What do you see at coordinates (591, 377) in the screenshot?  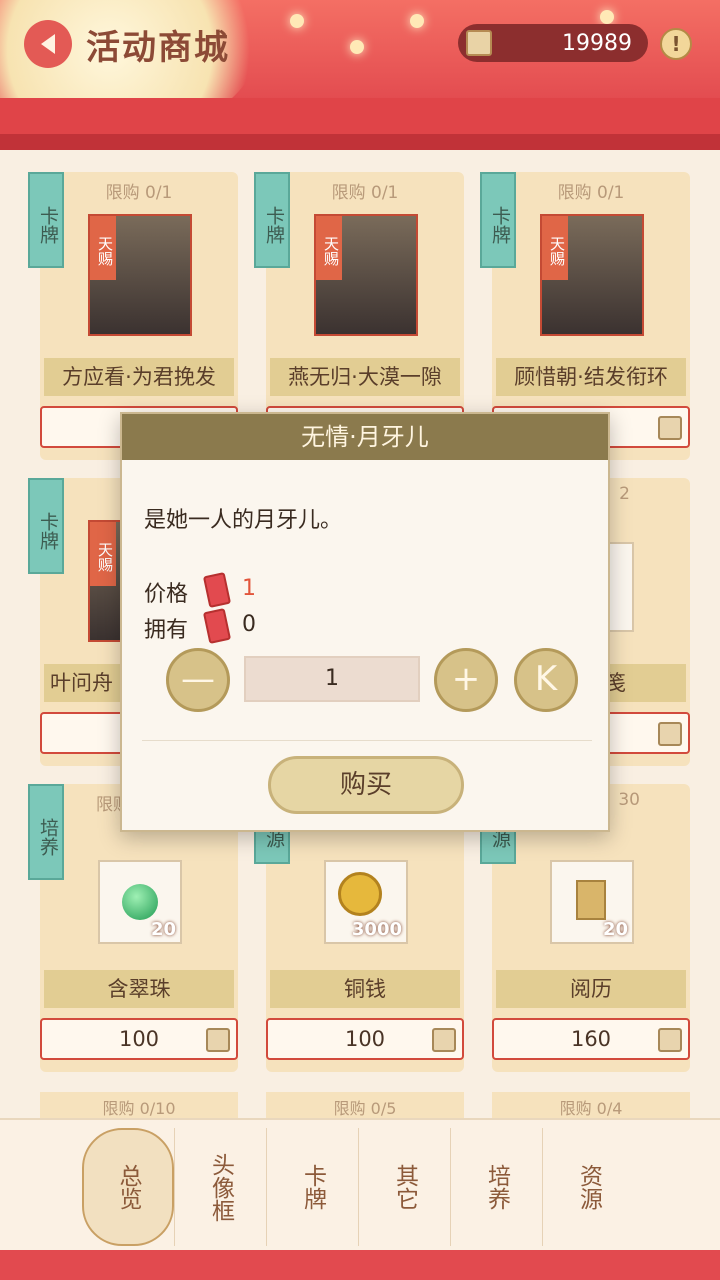 I see `item-name: 顾惜朝·结发衔环` at bounding box center [591, 377].